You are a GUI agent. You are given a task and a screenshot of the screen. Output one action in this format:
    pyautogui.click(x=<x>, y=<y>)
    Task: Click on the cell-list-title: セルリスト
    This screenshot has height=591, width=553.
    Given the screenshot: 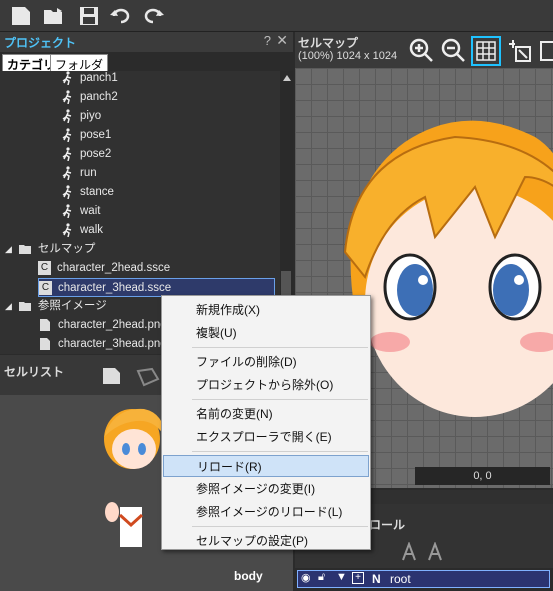 What is the action you would take?
    pyautogui.click(x=34, y=372)
    